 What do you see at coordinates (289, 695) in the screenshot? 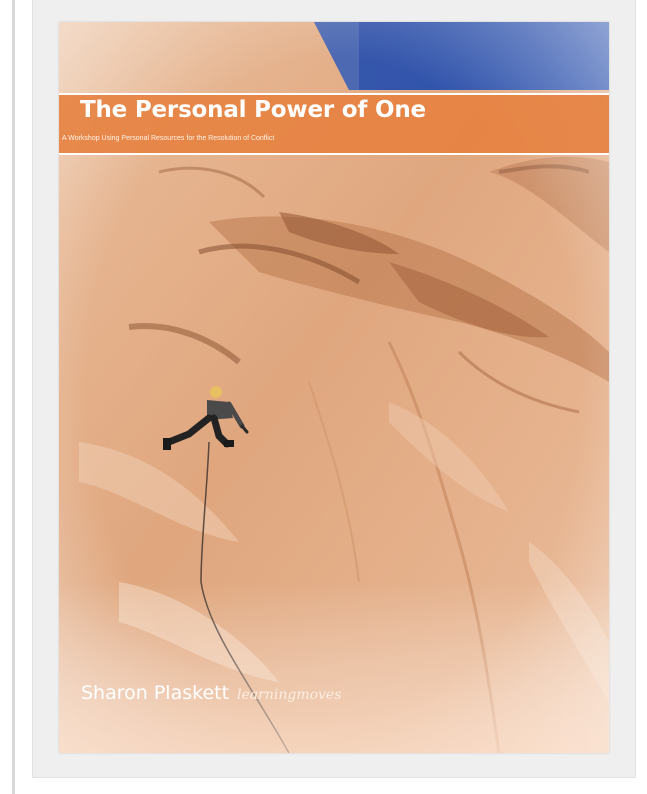
I see `brand-logo-text: learningmoves` at bounding box center [289, 695].